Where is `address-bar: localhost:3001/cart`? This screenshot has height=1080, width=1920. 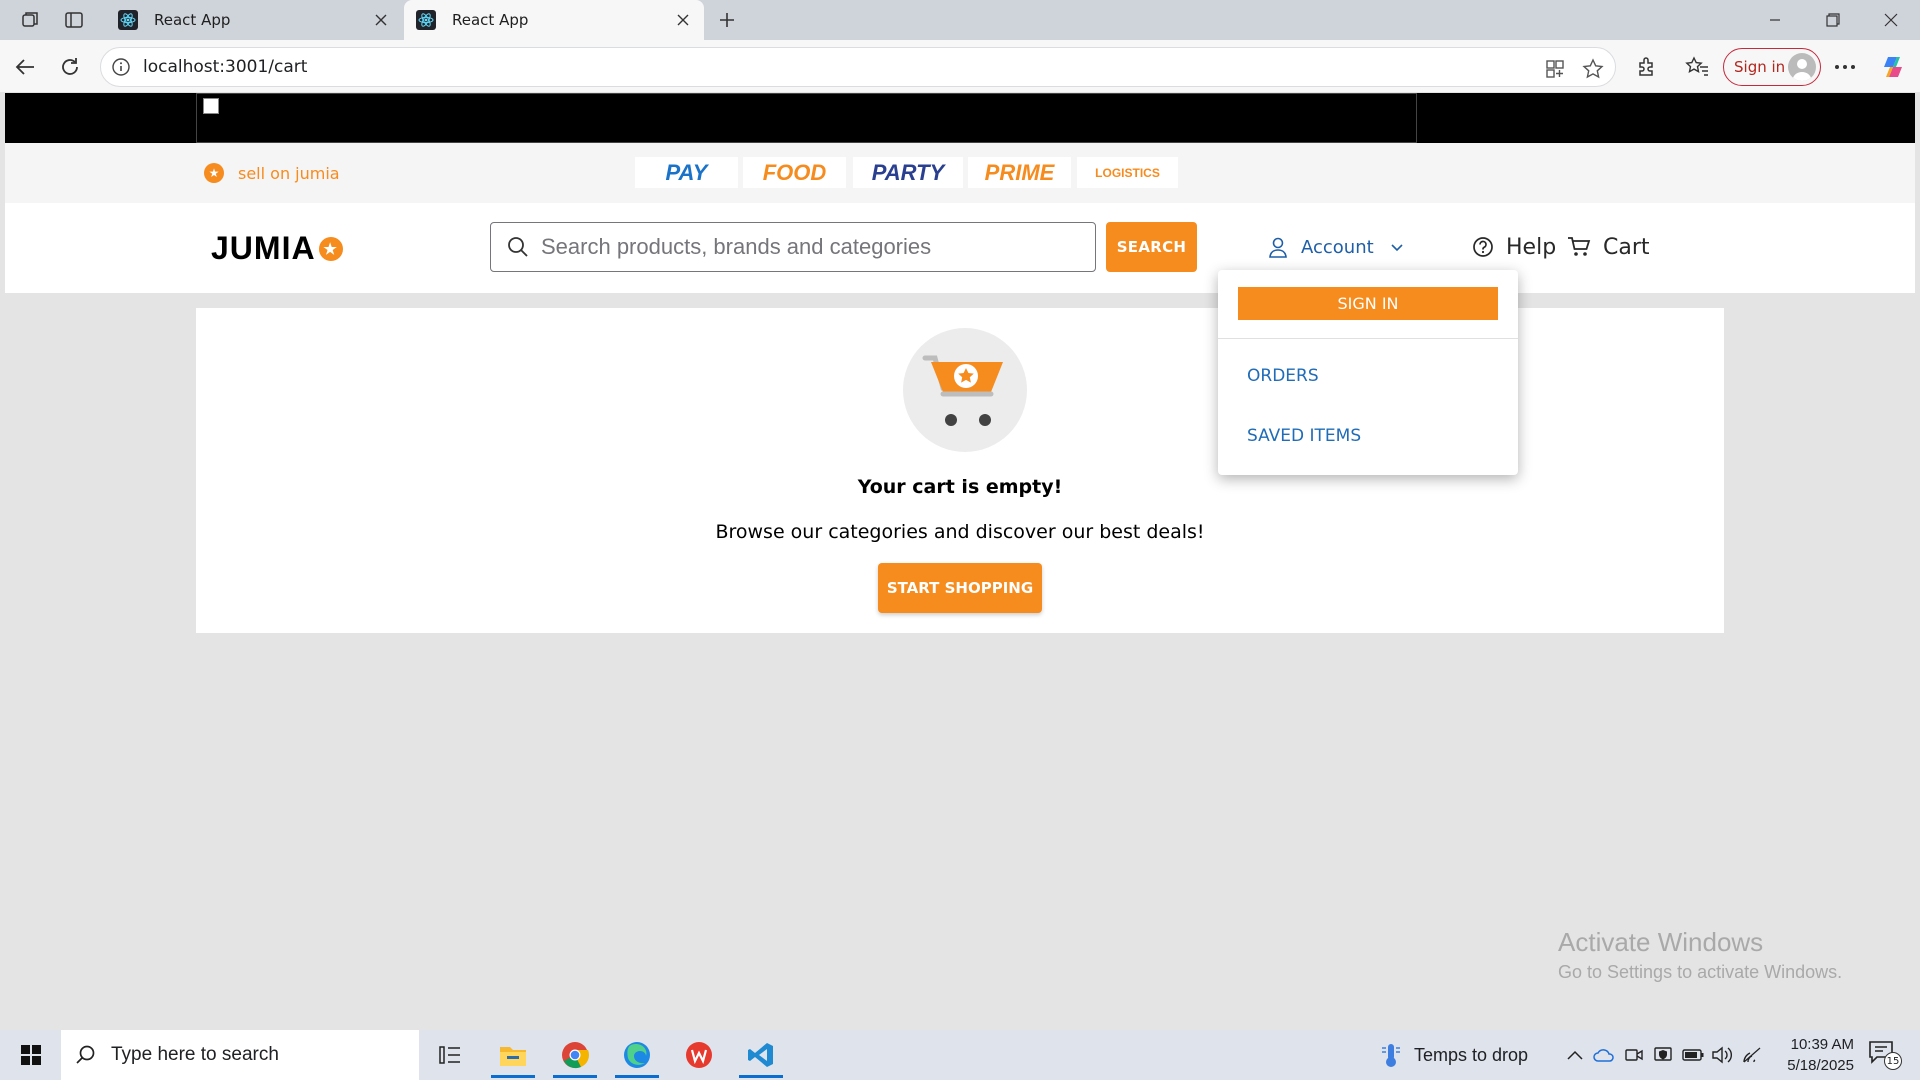 address-bar: localhost:3001/cart is located at coordinates (858, 67).